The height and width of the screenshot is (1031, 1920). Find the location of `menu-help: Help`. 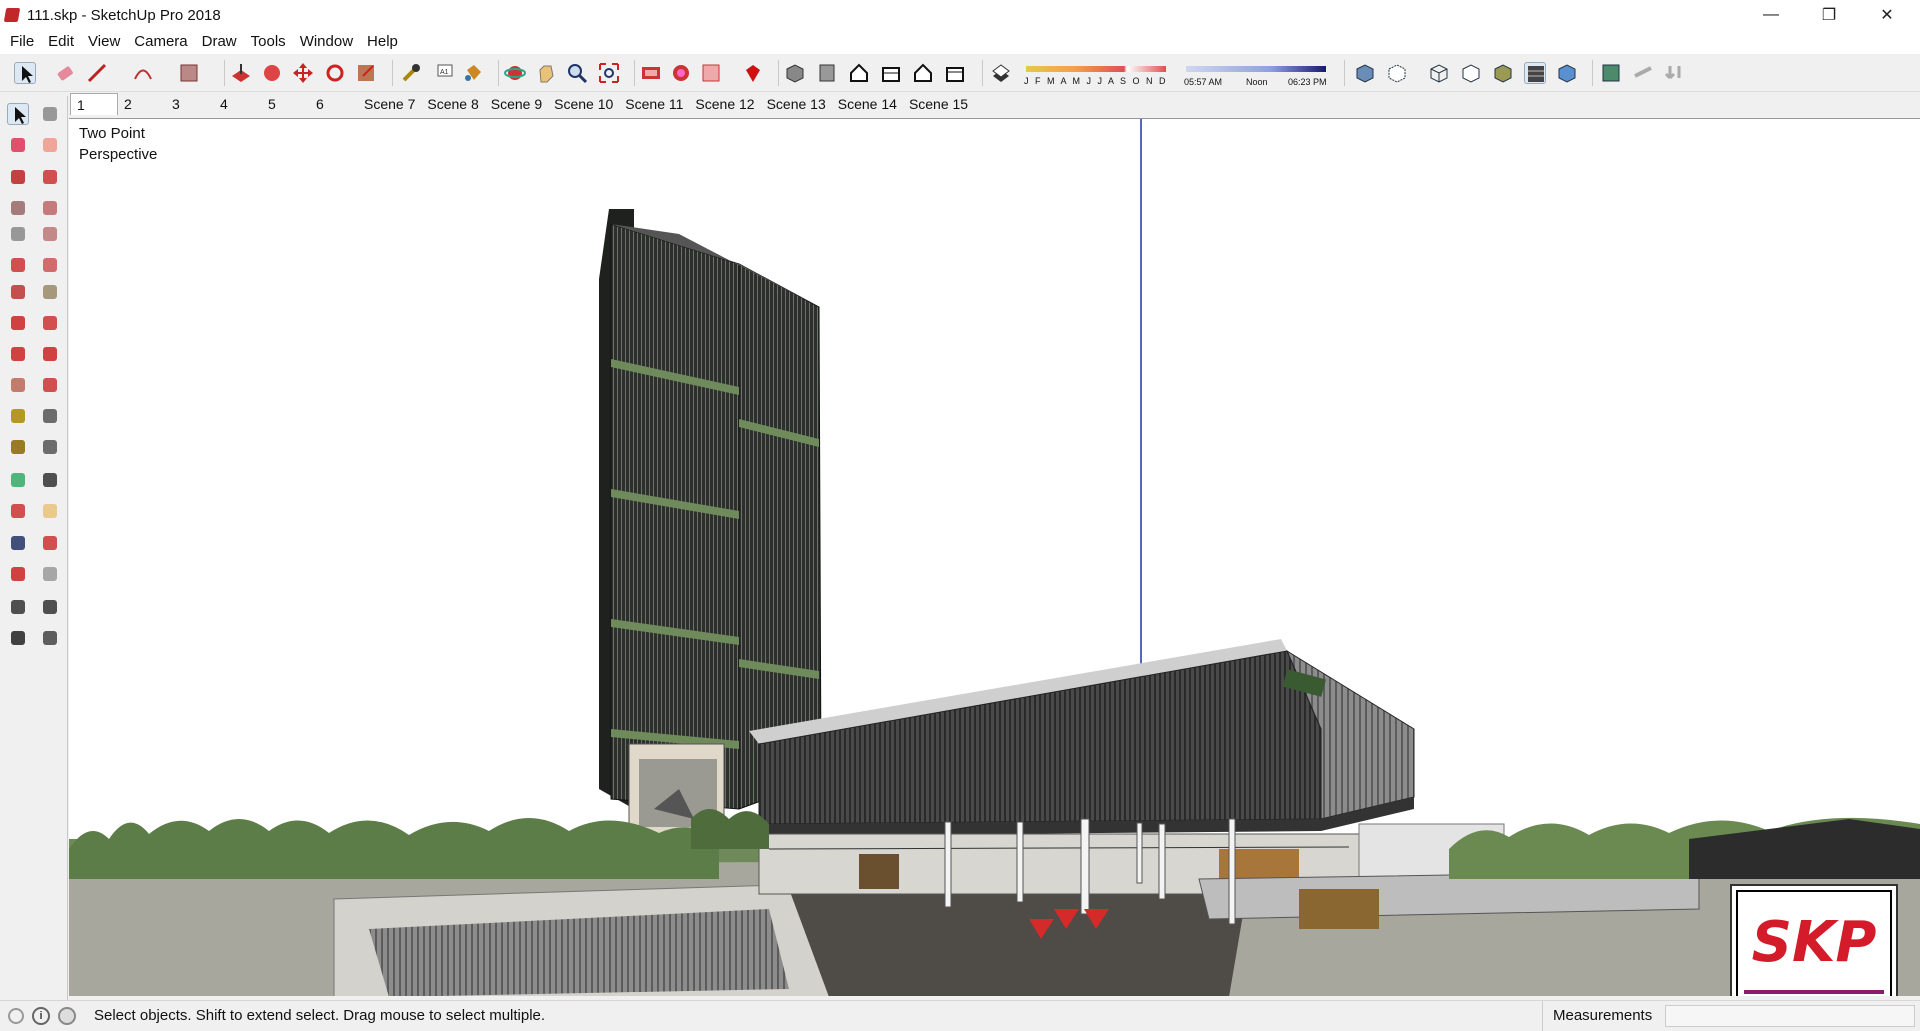

menu-help: Help is located at coordinates (382, 42).